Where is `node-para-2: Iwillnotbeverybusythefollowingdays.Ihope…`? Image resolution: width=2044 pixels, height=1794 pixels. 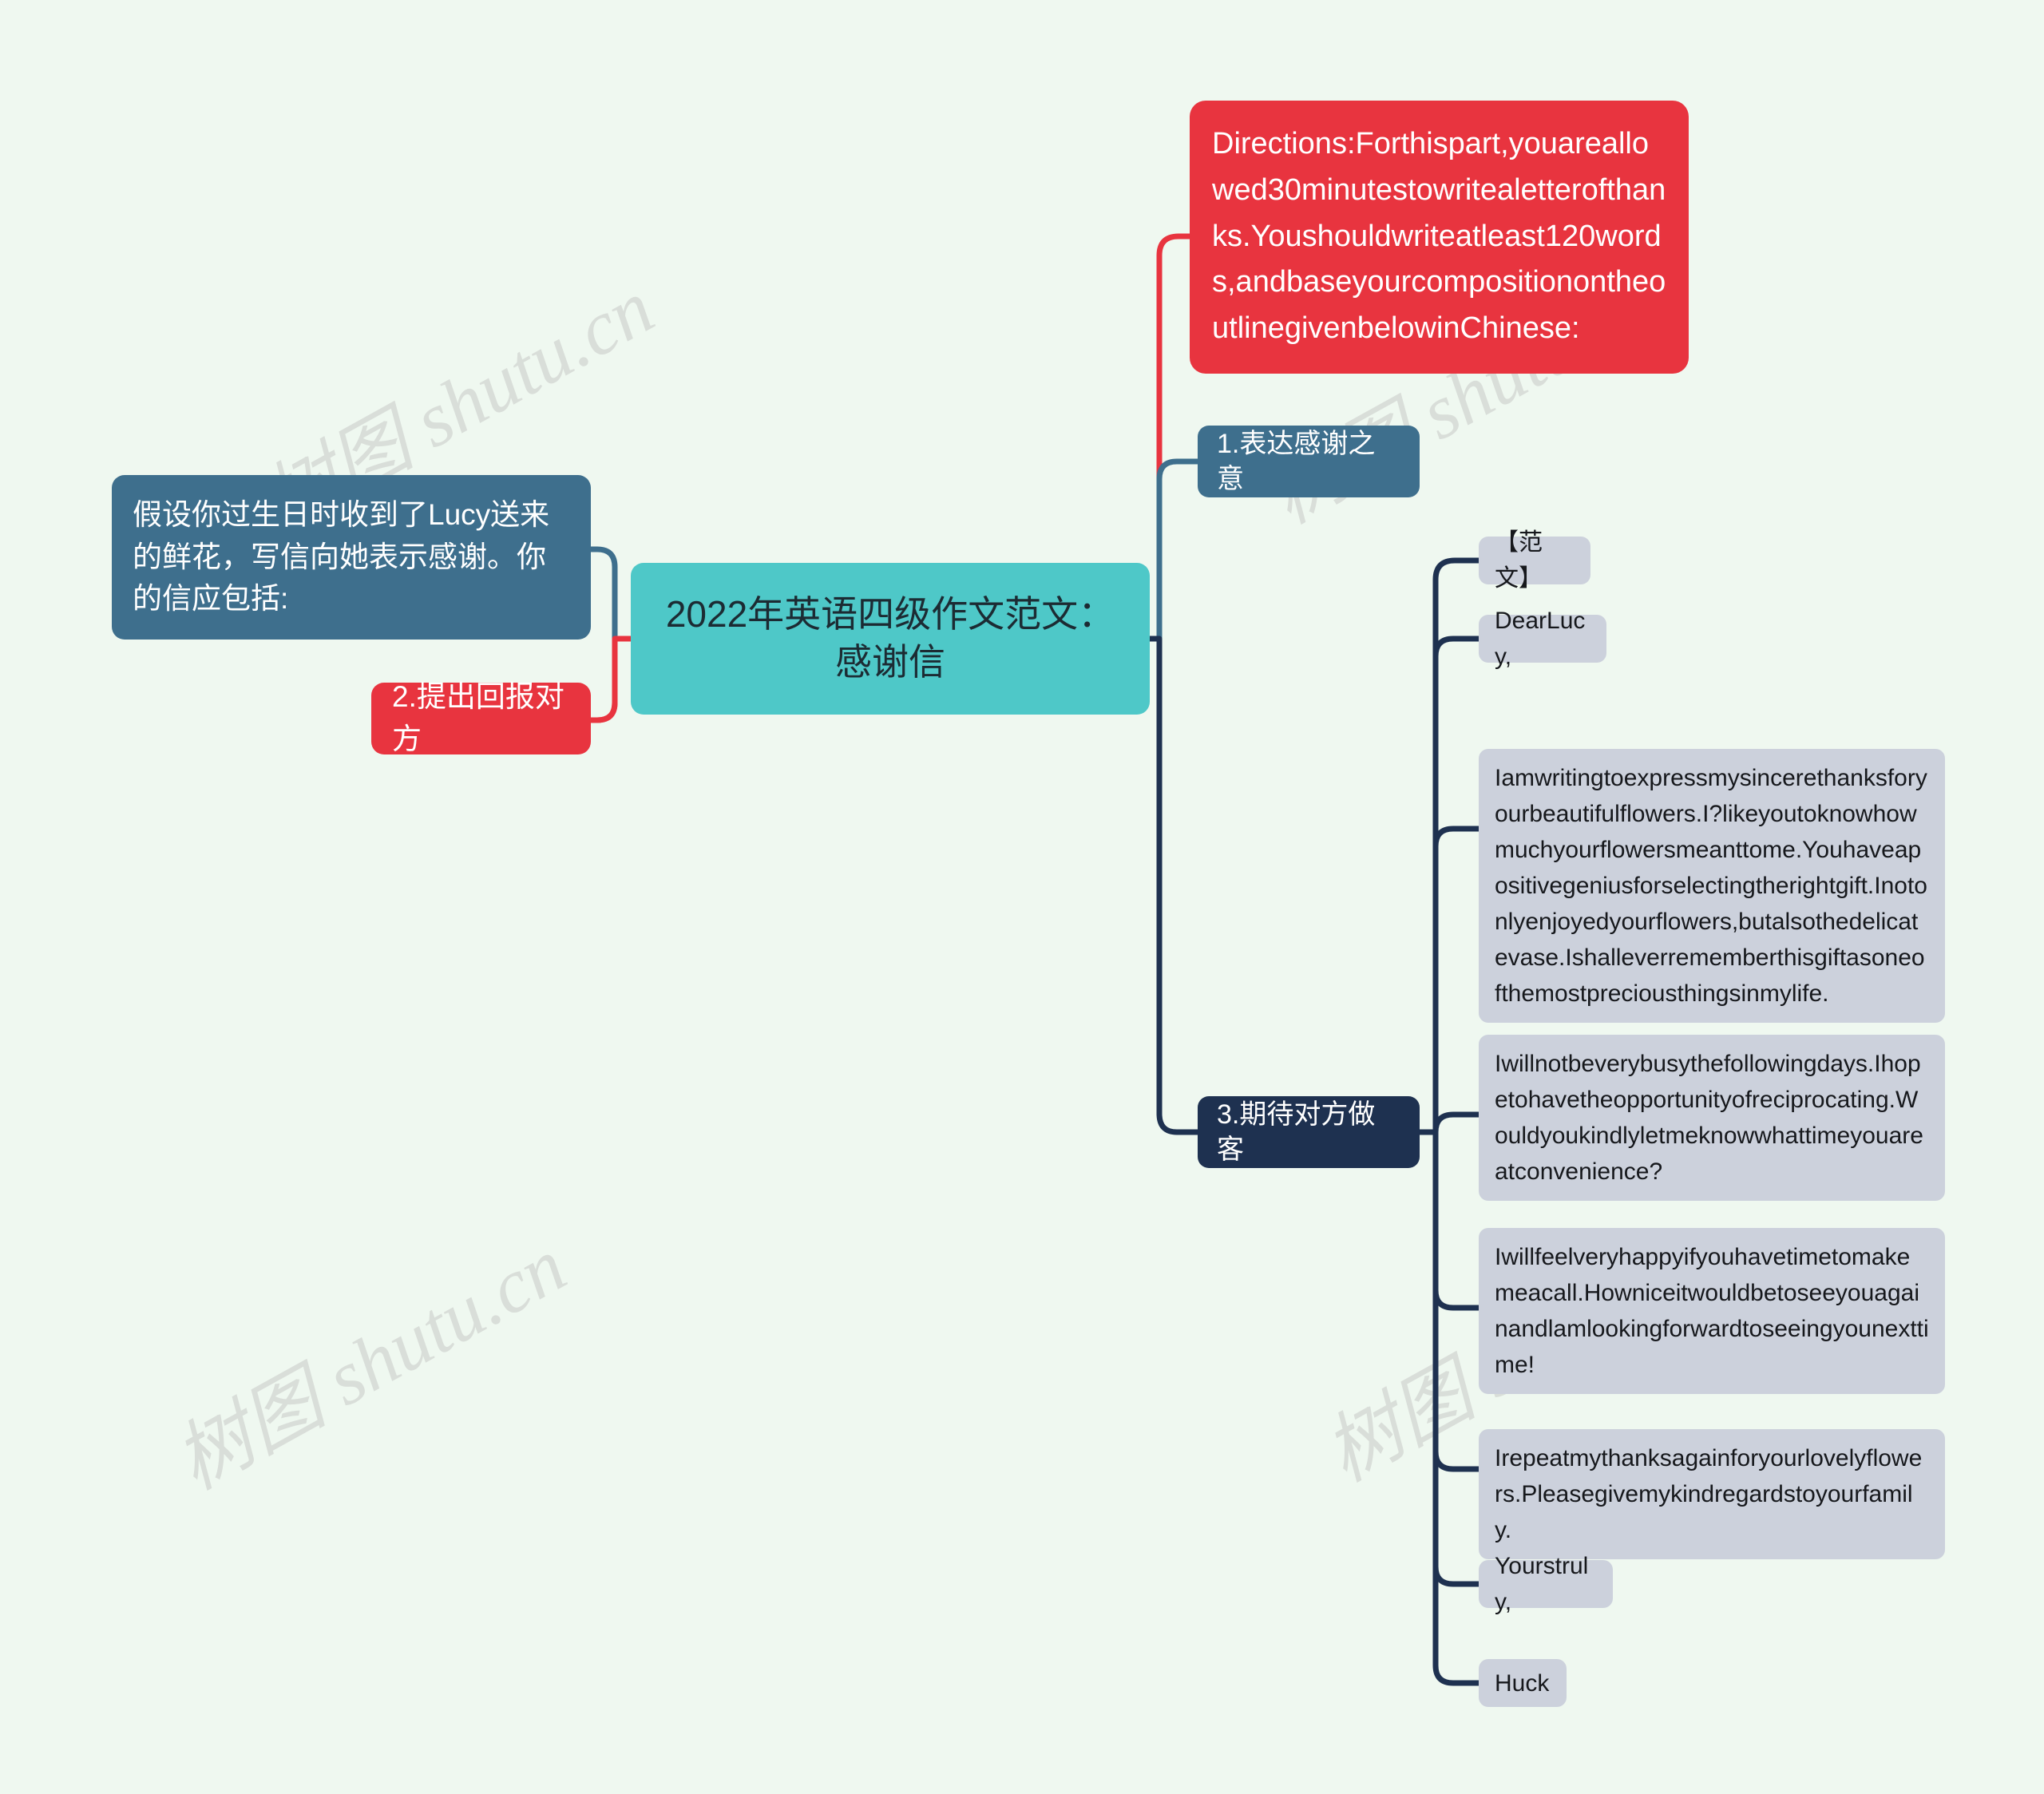 node-para-2: Iwillnotbeverybusythefollowingdays.Ihope… is located at coordinates (1712, 1118).